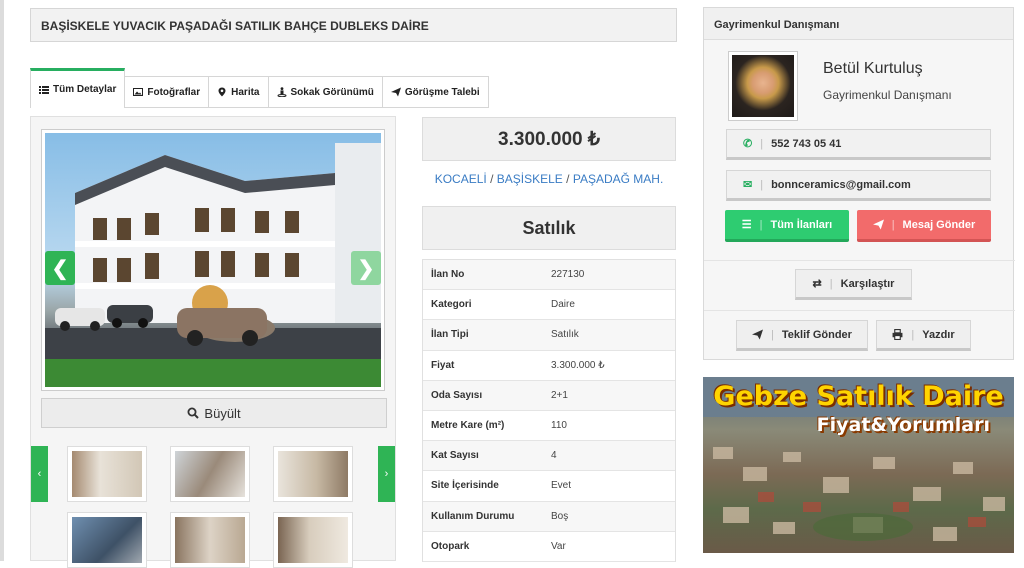  I want to click on tab-street-view: Sokak Görünümü, so click(325, 92).